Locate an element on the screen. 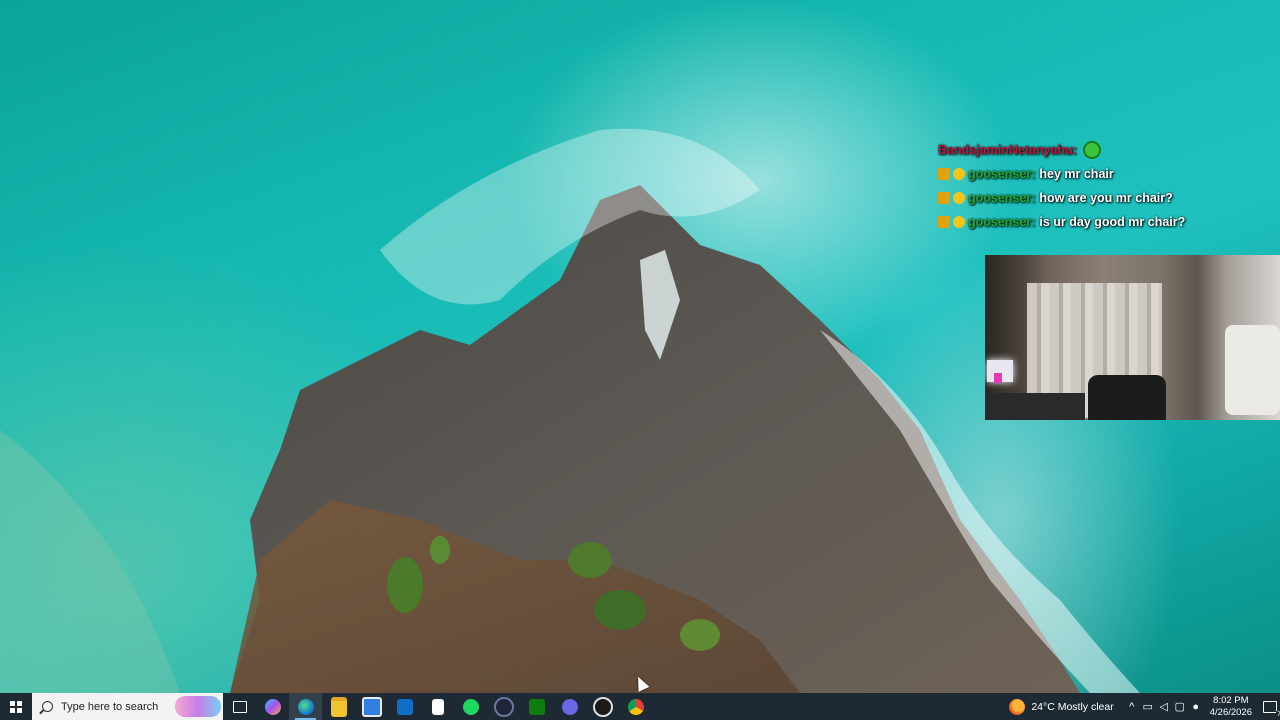 The image size is (1280, 720). clock-time: 8:02 PM is located at coordinates (1231, 700).